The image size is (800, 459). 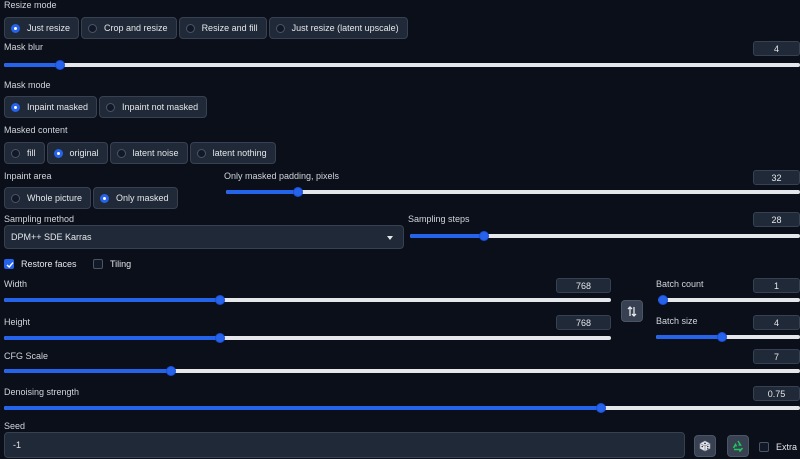 What do you see at coordinates (605, 236) in the screenshot?
I see `sampling-steps-slider` at bounding box center [605, 236].